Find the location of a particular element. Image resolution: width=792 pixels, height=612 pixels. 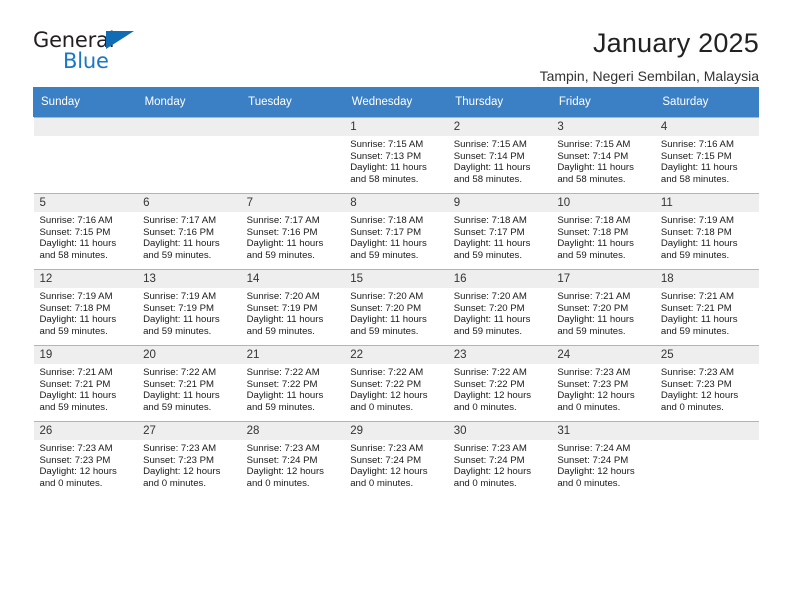

day-detail-sunset: Sunset: 7:13 PM is located at coordinates (386, 156).